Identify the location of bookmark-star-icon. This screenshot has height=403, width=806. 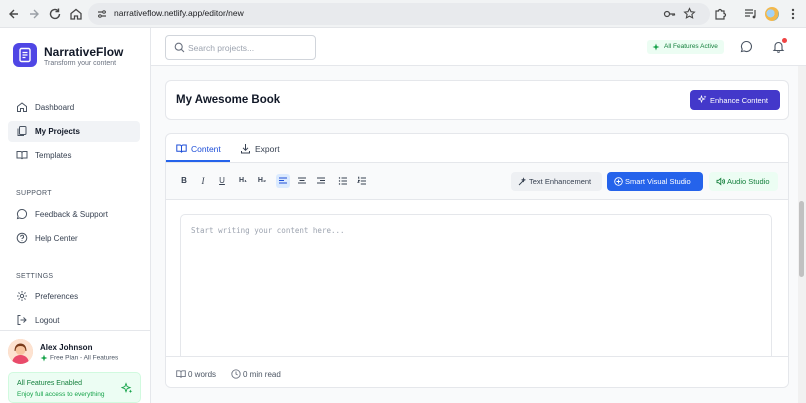
(689, 13).